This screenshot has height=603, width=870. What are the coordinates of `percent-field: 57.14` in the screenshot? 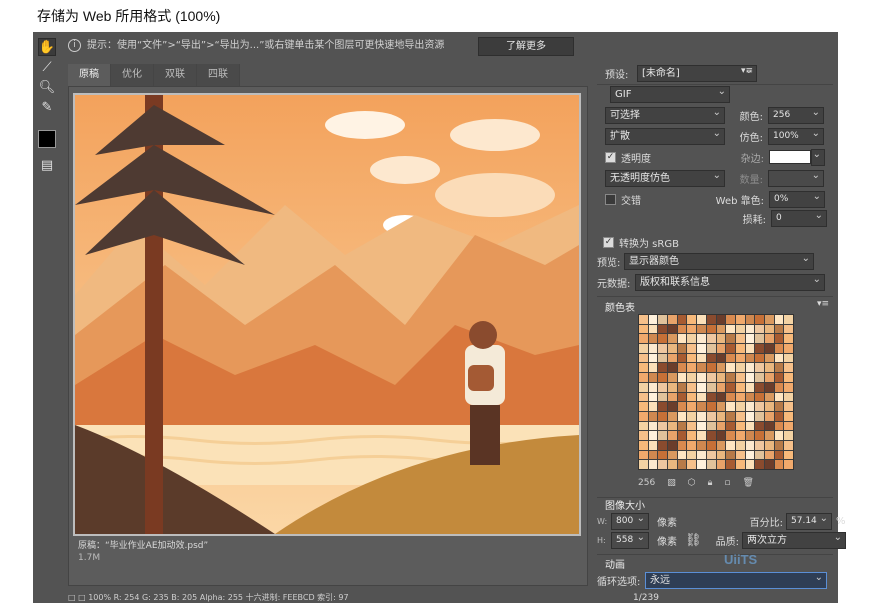 It's located at (809, 520).